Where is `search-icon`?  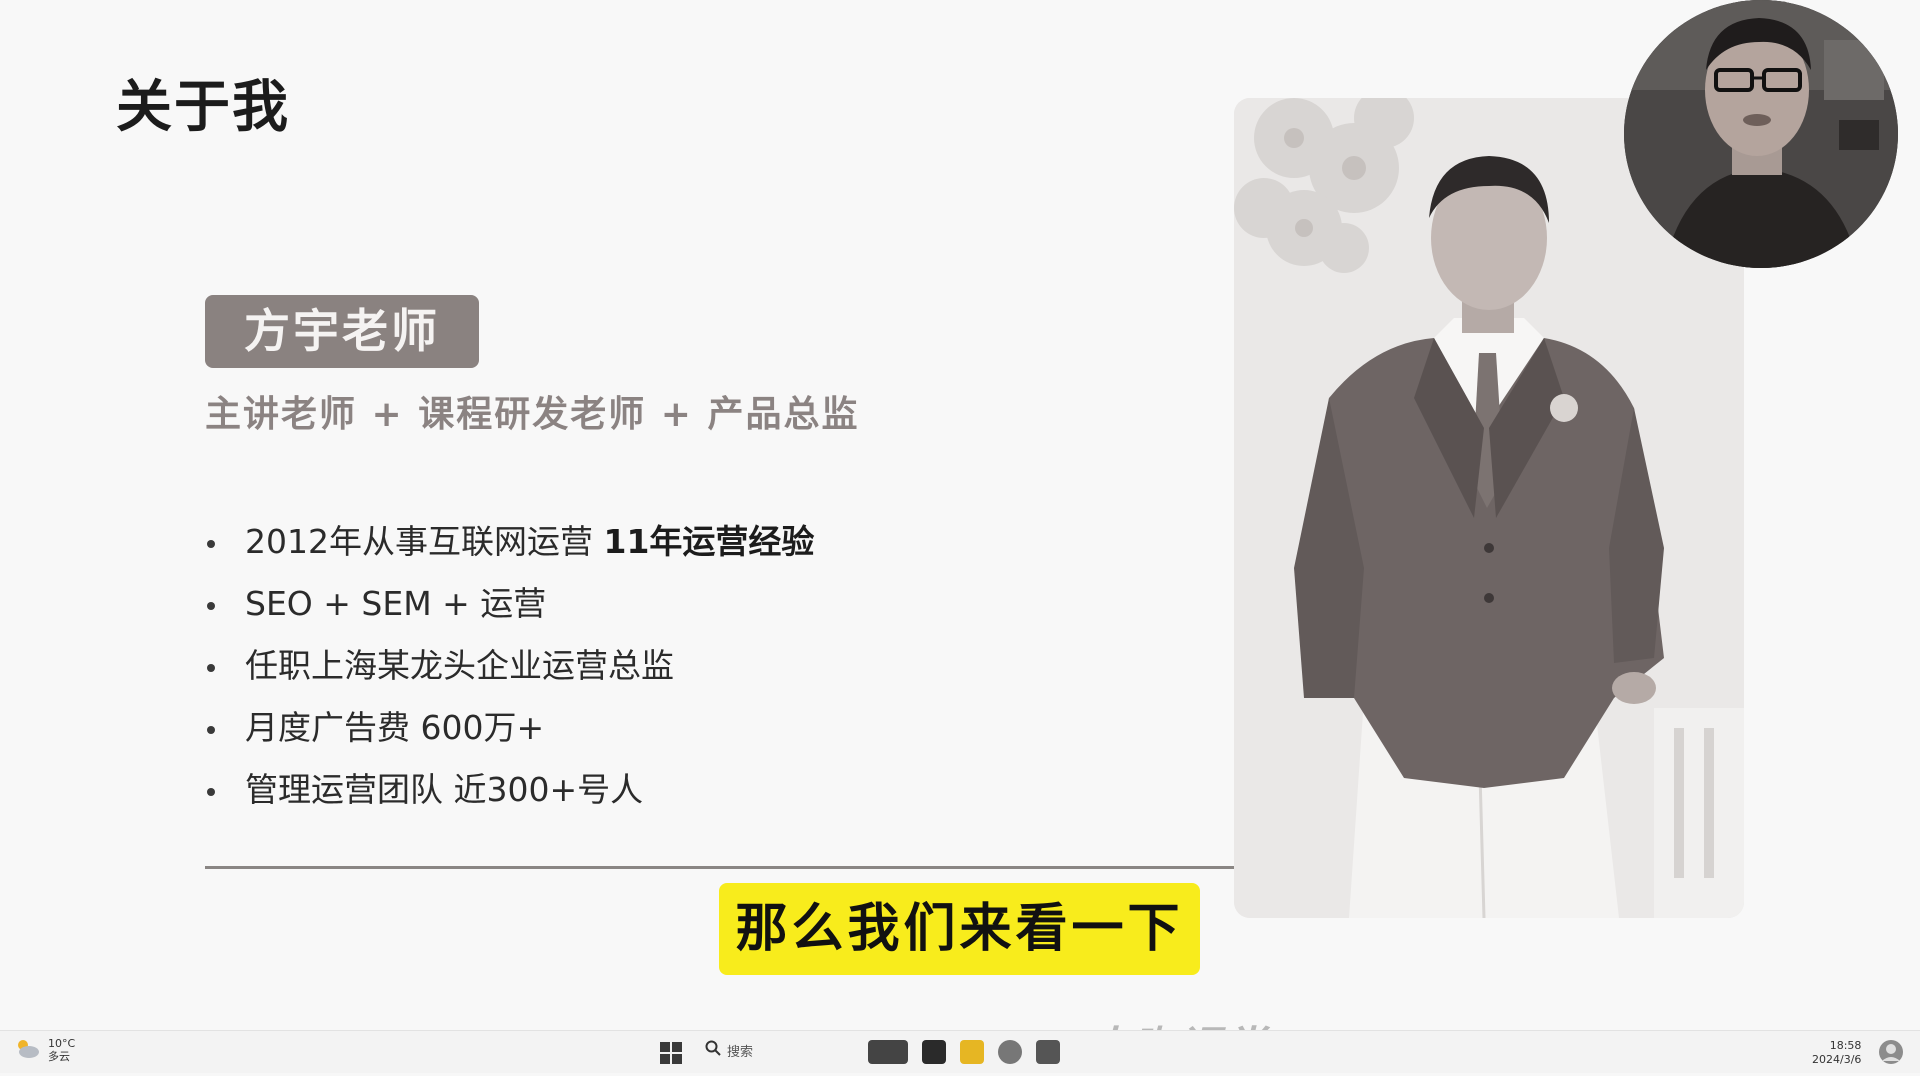 search-icon is located at coordinates (713, 1050).